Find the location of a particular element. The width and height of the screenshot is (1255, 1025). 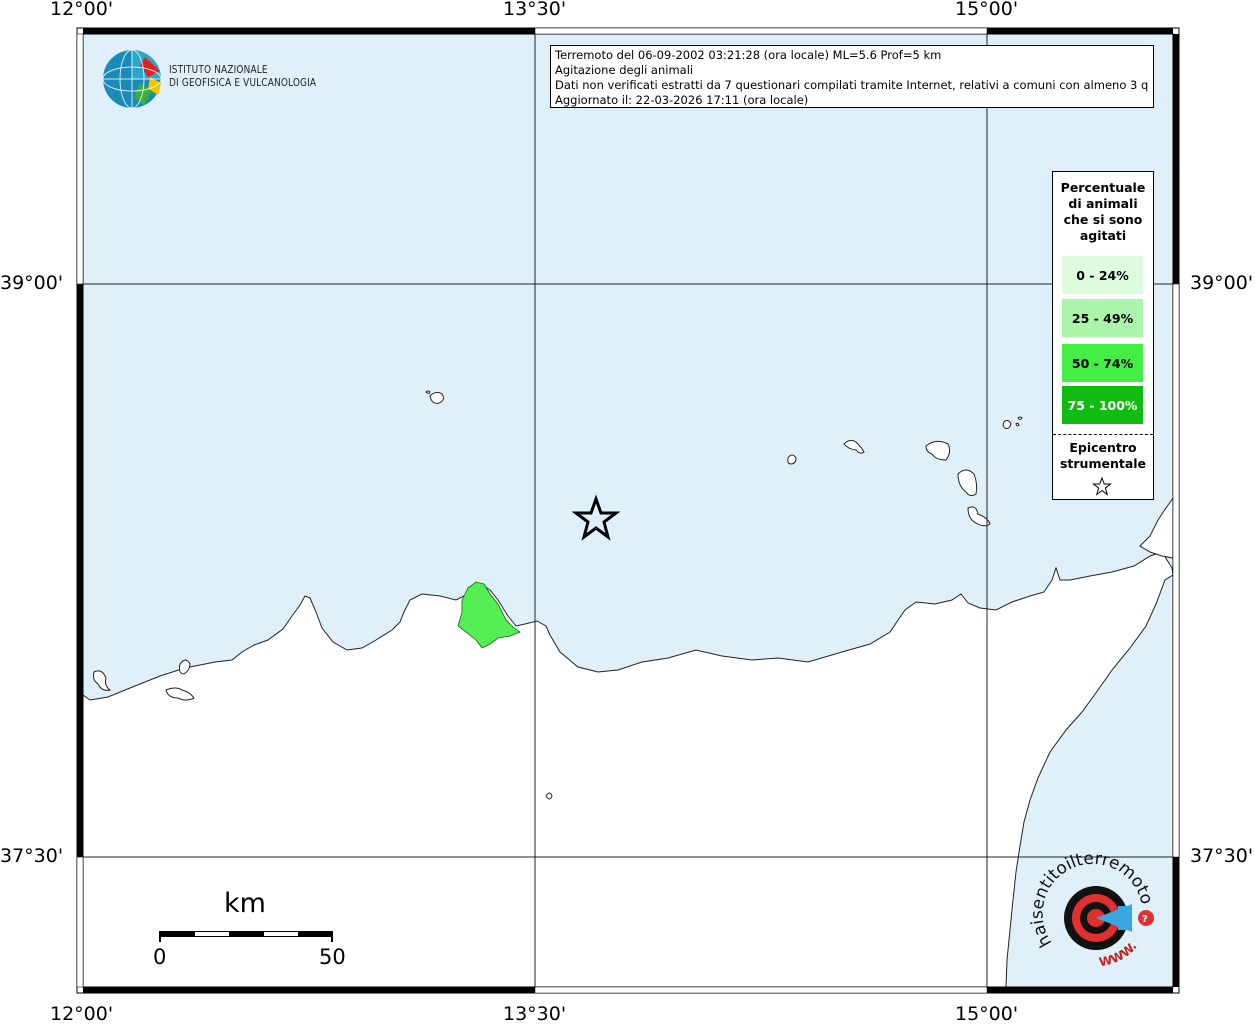

legend-item-0-24: 0 - 24% is located at coordinates (1102, 275).